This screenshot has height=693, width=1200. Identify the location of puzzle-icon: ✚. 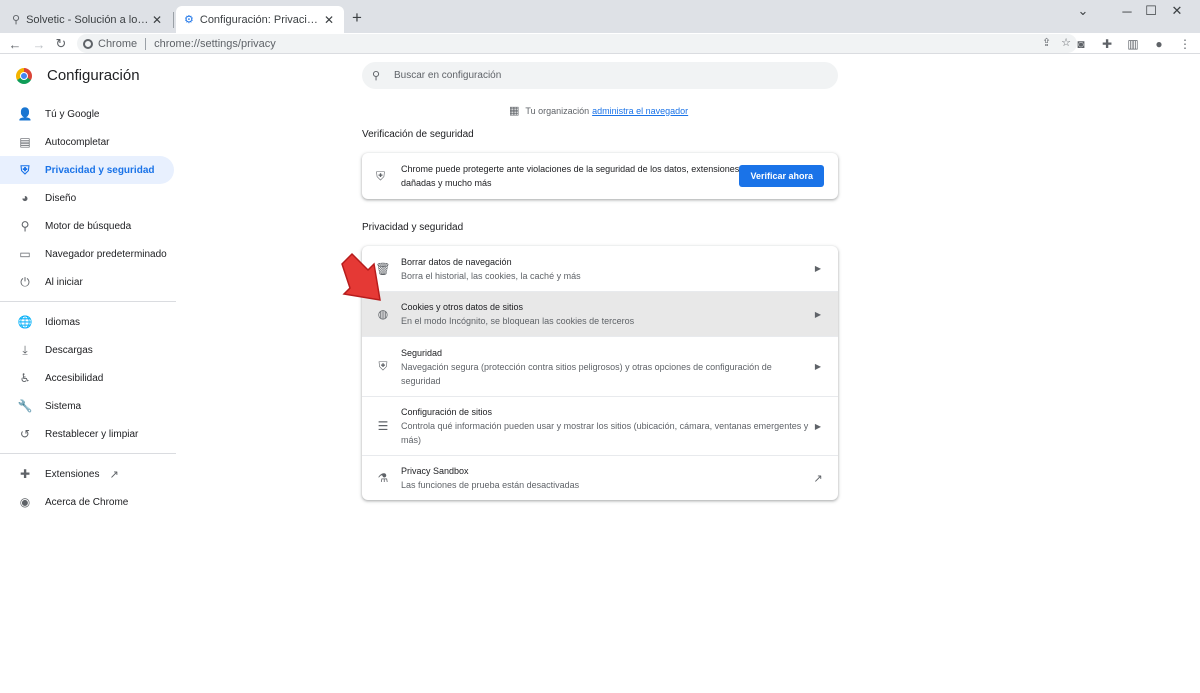
(1107, 44).